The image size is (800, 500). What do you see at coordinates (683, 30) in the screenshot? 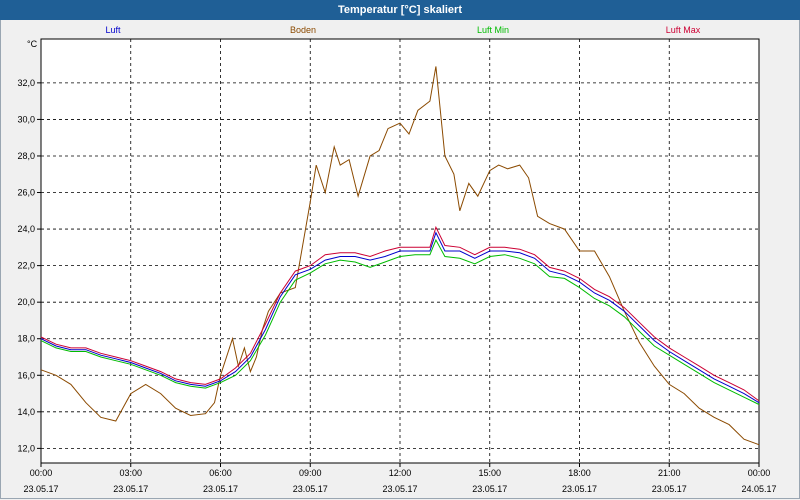
I see `legend-entry-luft-max: Luft Max` at bounding box center [683, 30].